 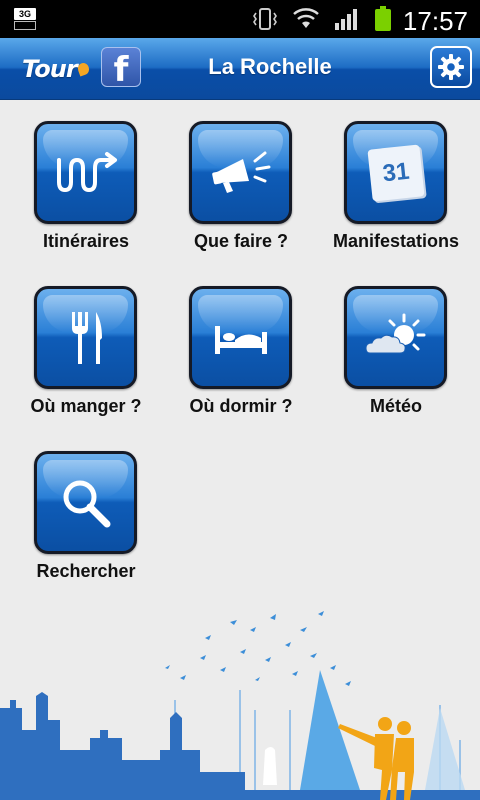 What do you see at coordinates (394, 333) in the screenshot?
I see `weather-icon` at bounding box center [394, 333].